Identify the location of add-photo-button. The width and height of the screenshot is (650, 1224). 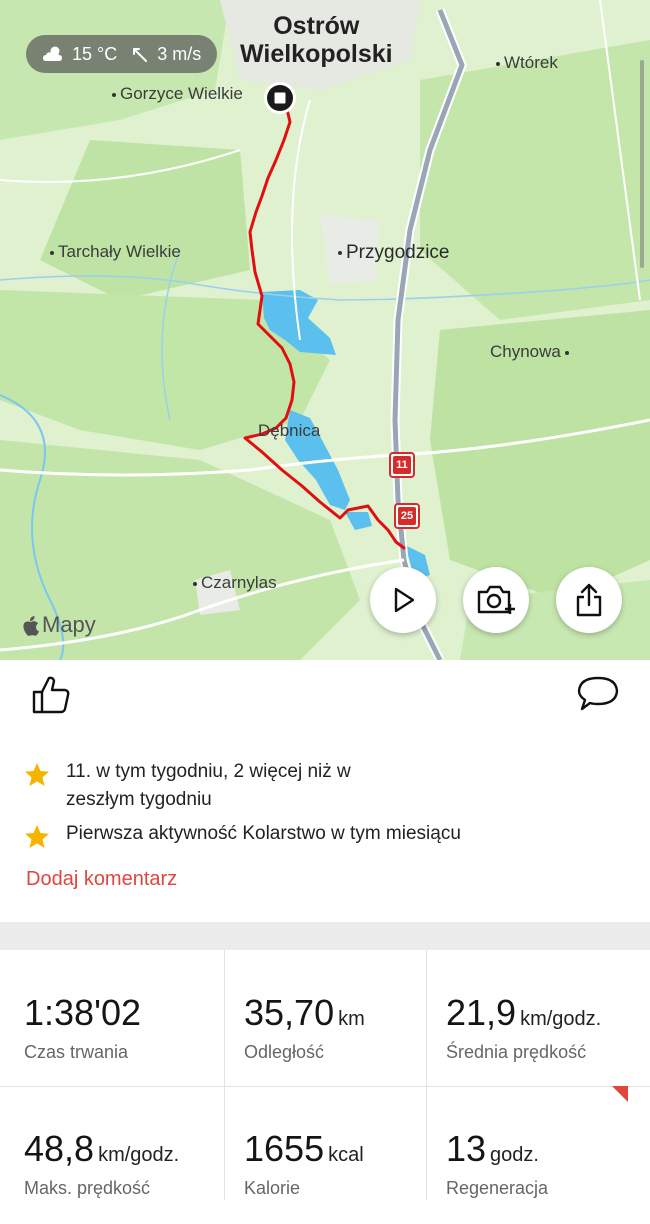
(496, 600).